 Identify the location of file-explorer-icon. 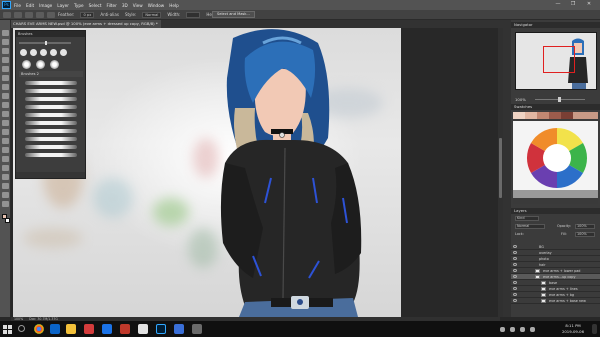
(71, 329).